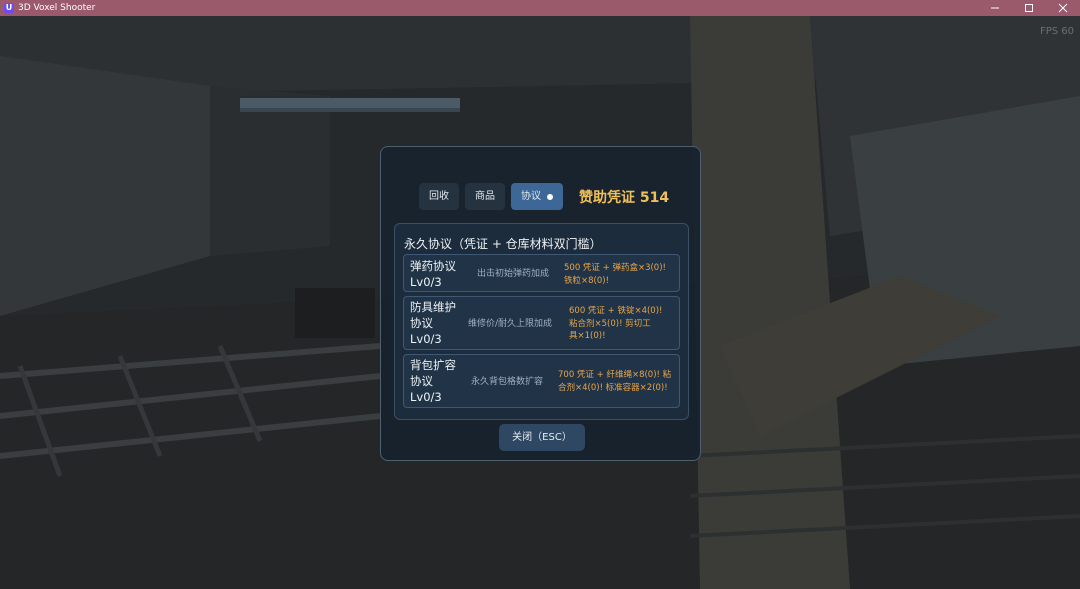 The height and width of the screenshot is (589, 1080). I want to click on protocol-cost: 600 凭证 + 铁锭×4(0)! 粘合剂×5(0)! 剪切工 具×1(0)!, so click(622, 324).